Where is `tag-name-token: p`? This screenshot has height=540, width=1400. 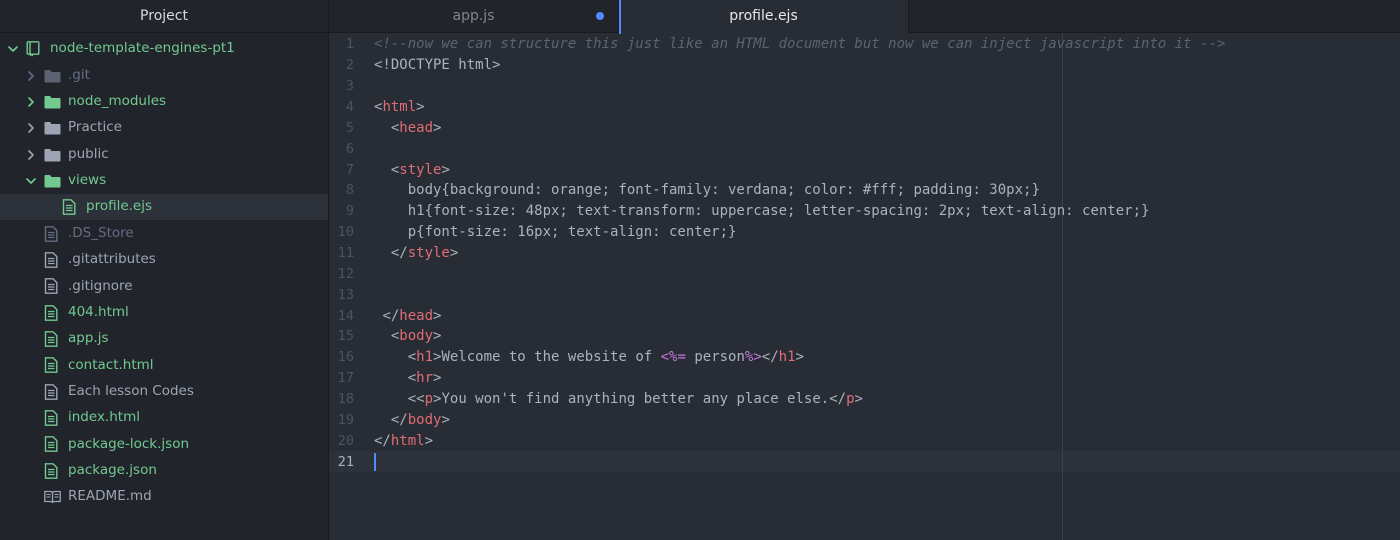 tag-name-token: p is located at coordinates (429, 399).